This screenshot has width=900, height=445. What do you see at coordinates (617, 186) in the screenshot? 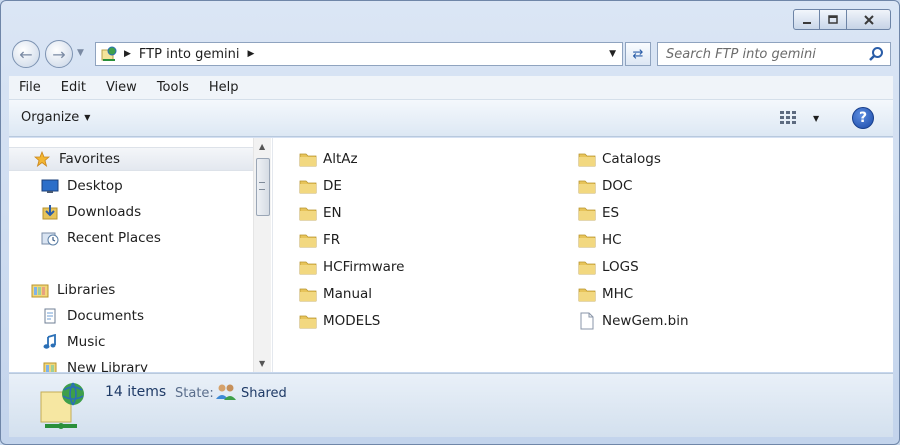
I see `file-name: DOC` at bounding box center [617, 186].